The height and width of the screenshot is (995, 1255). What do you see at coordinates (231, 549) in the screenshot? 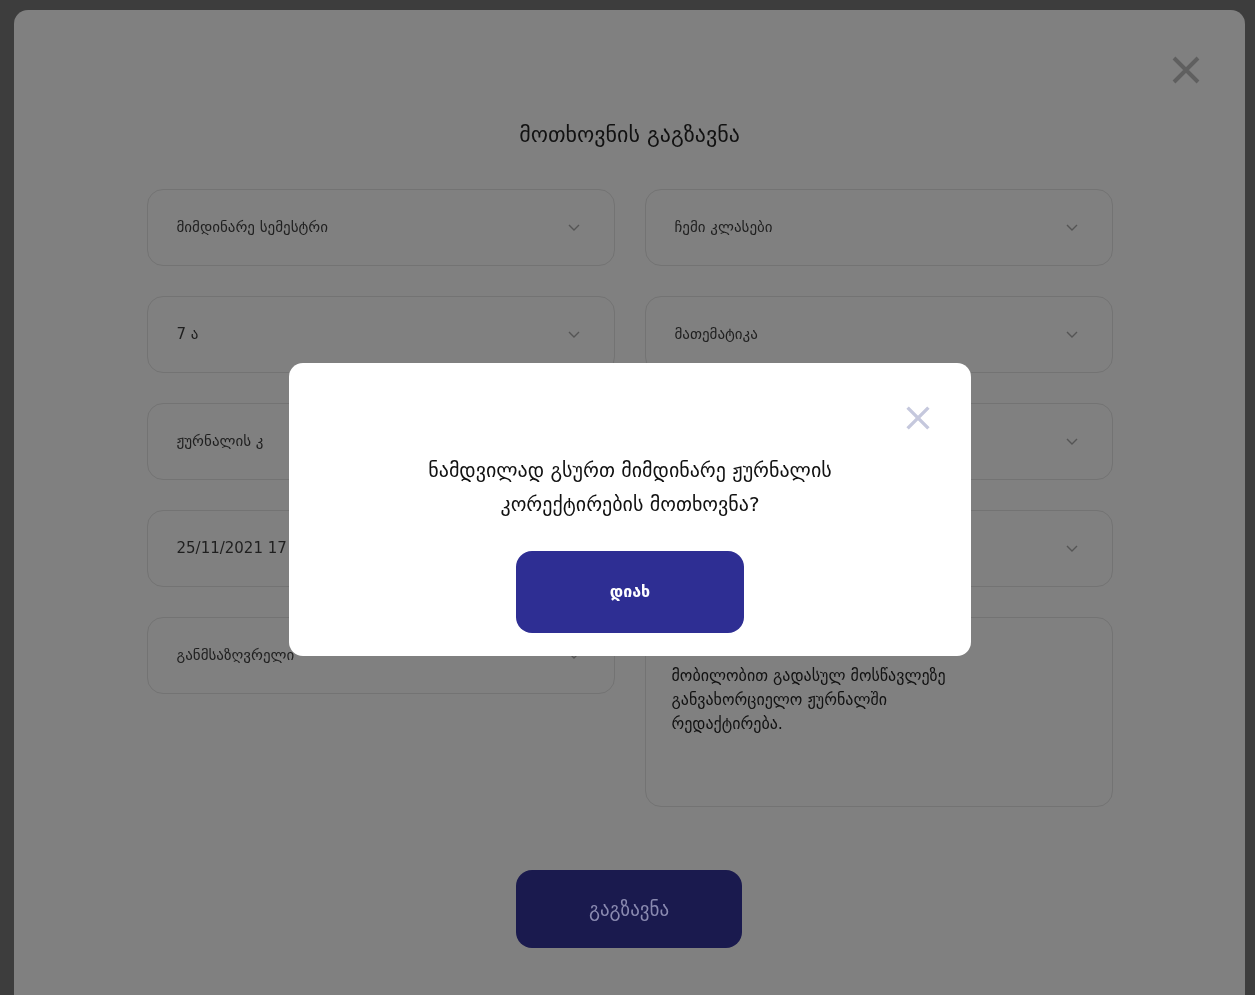
I see `select-value: 25/11/2021 17` at bounding box center [231, 549].